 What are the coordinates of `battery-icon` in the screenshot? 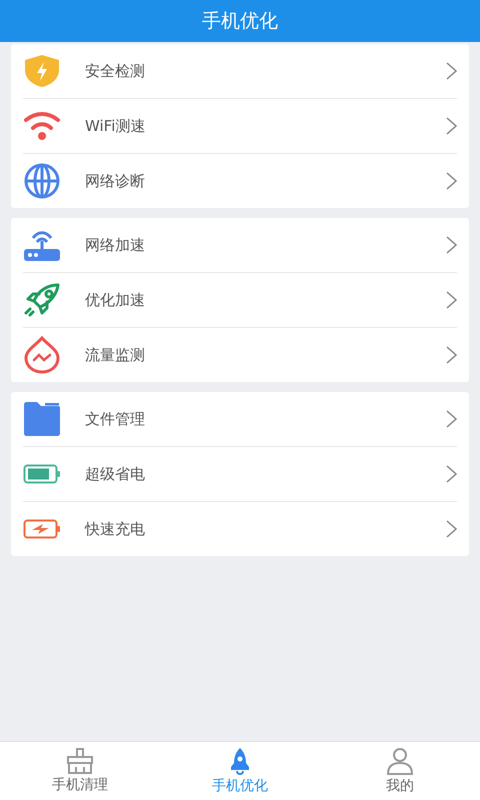 It's located at (42, 474).